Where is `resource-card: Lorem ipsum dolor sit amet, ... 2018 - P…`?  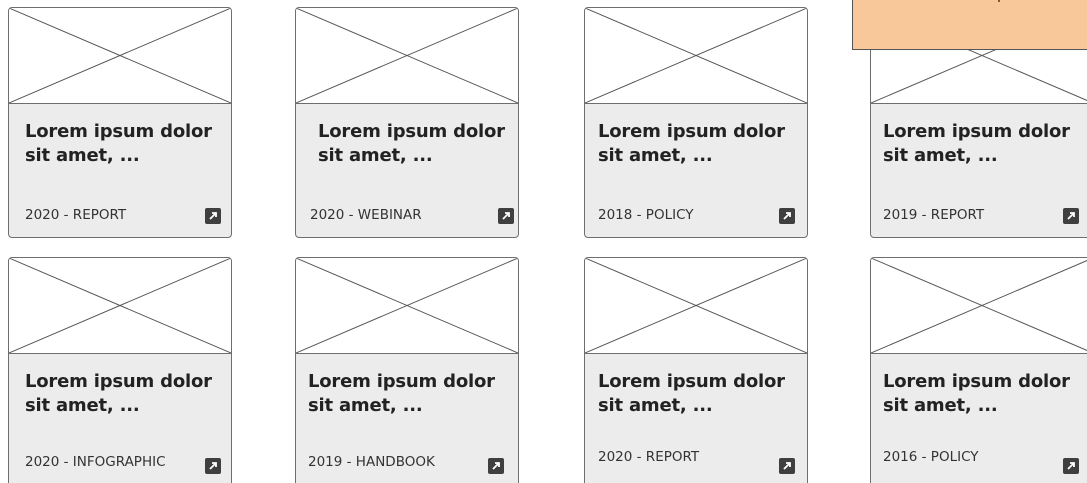 resource-card: Lorem ipsum dolor sit amet, ... 2018 - P… is located at coordinates (696, 122).